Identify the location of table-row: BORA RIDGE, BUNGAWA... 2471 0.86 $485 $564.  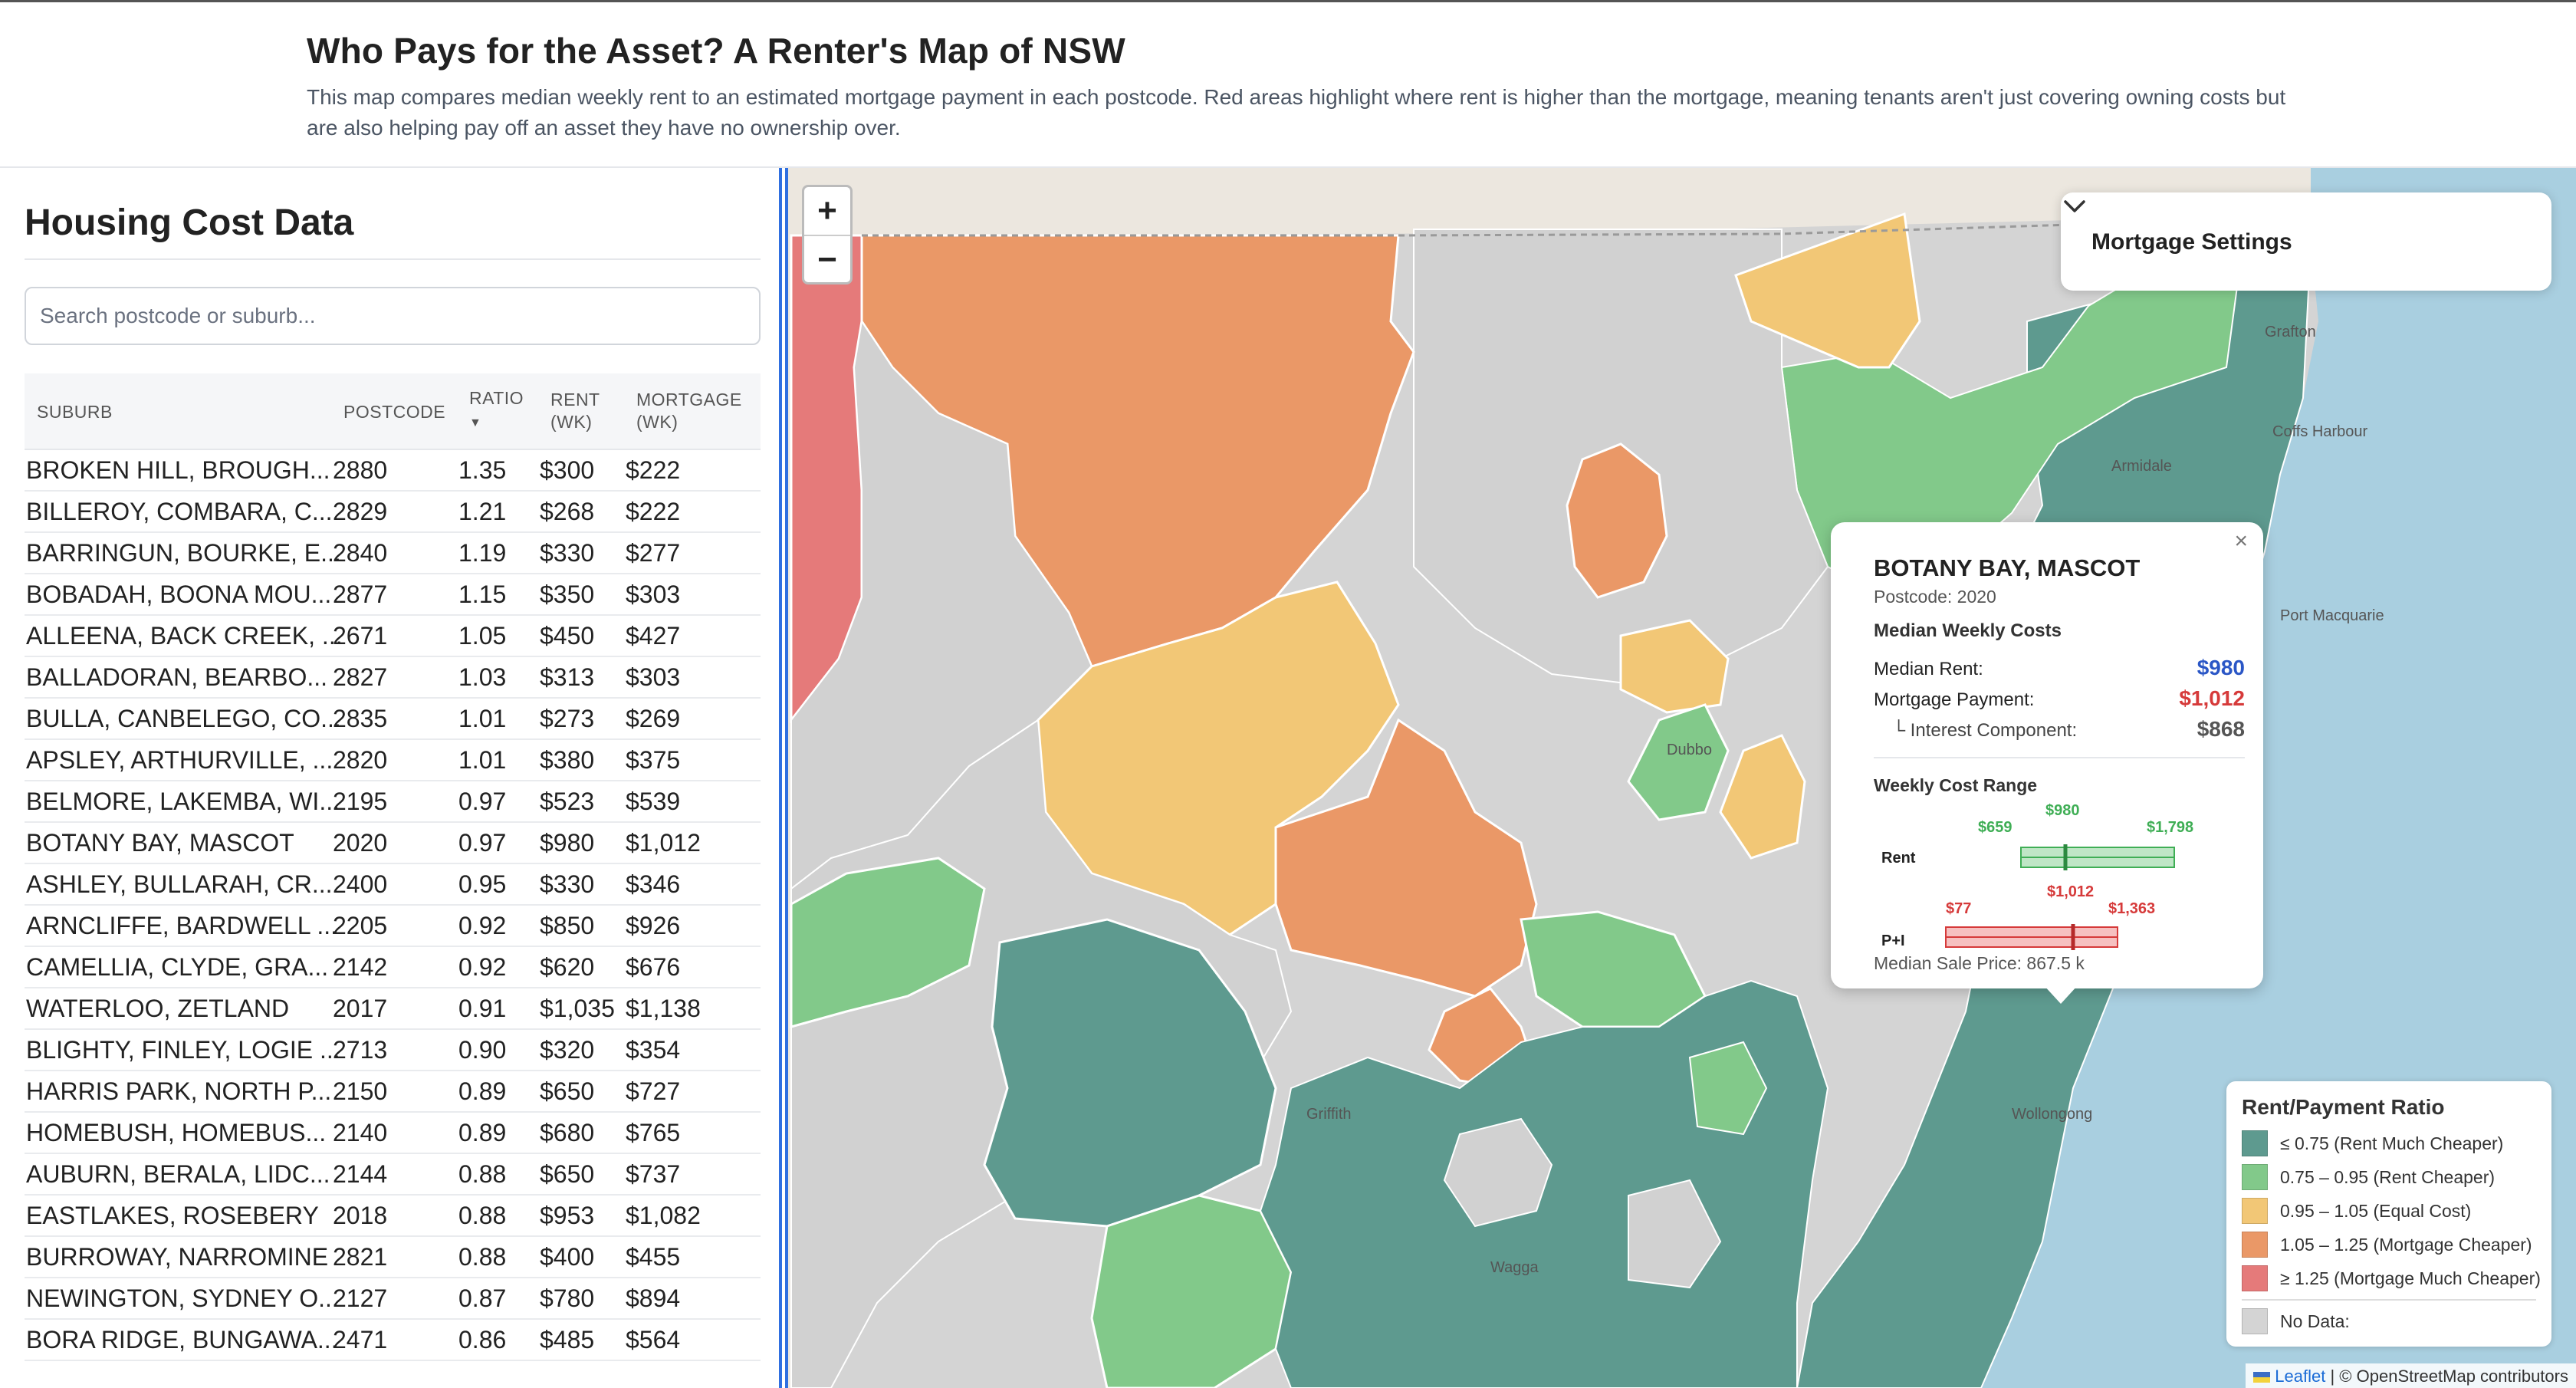
(393, 1340).